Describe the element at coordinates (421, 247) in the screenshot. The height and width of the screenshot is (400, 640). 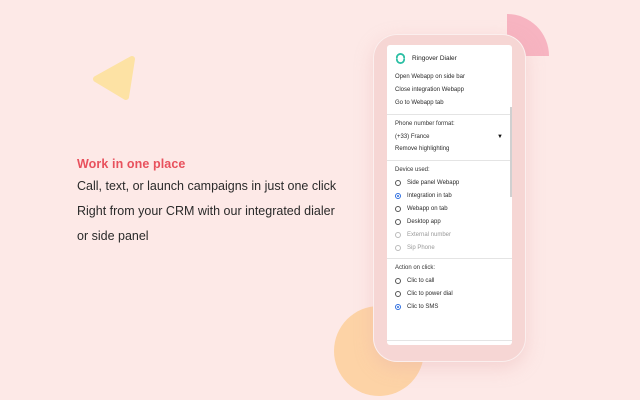
I see `radio-label: Sip Phone` at that location.